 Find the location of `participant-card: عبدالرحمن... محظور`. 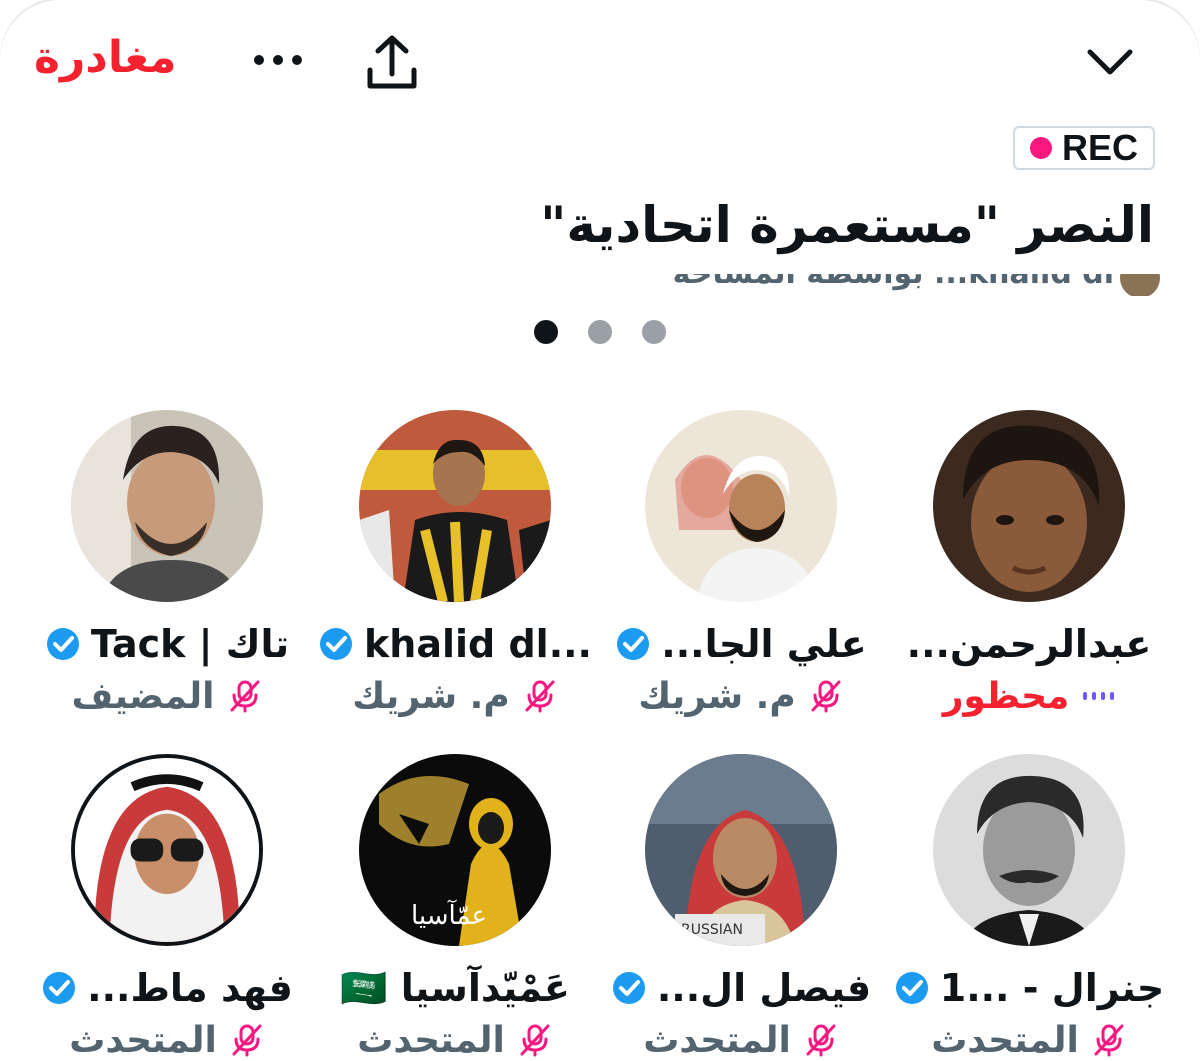

participant-card: عبدالرحمن... محظور is located at coordinates (1029, 563).